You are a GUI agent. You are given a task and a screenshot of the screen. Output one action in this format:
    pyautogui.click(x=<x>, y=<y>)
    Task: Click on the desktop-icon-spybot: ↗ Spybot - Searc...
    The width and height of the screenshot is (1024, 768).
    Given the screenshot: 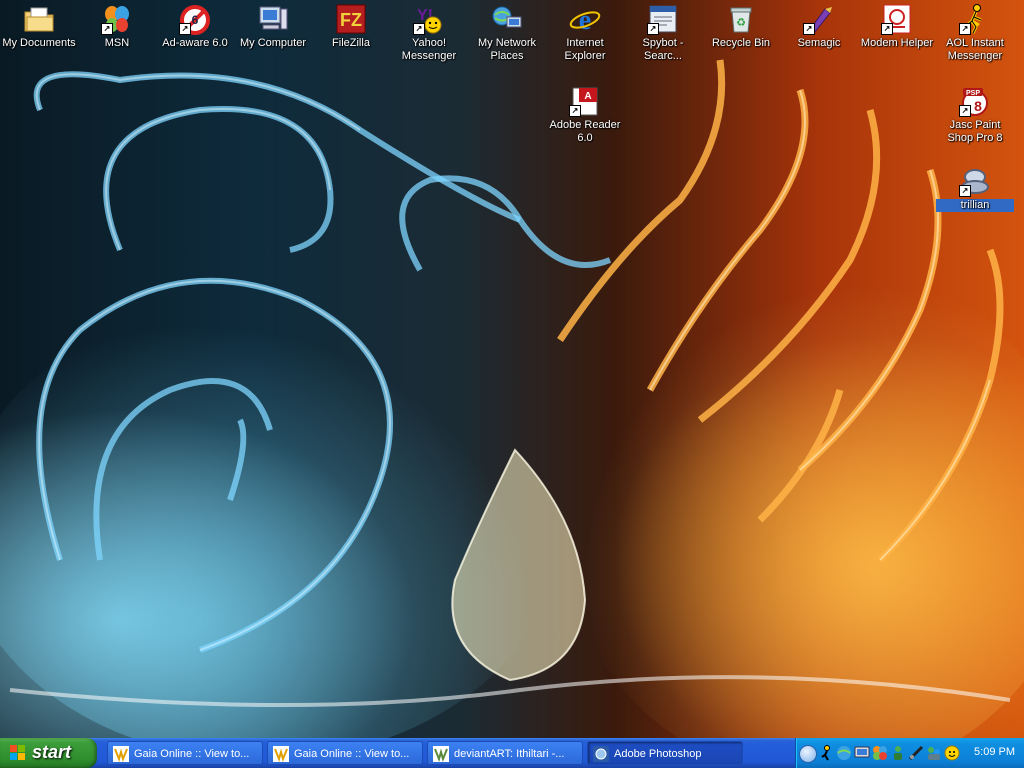 What is the action you would take?
    pyautogui.click(x=663, y=31)
    